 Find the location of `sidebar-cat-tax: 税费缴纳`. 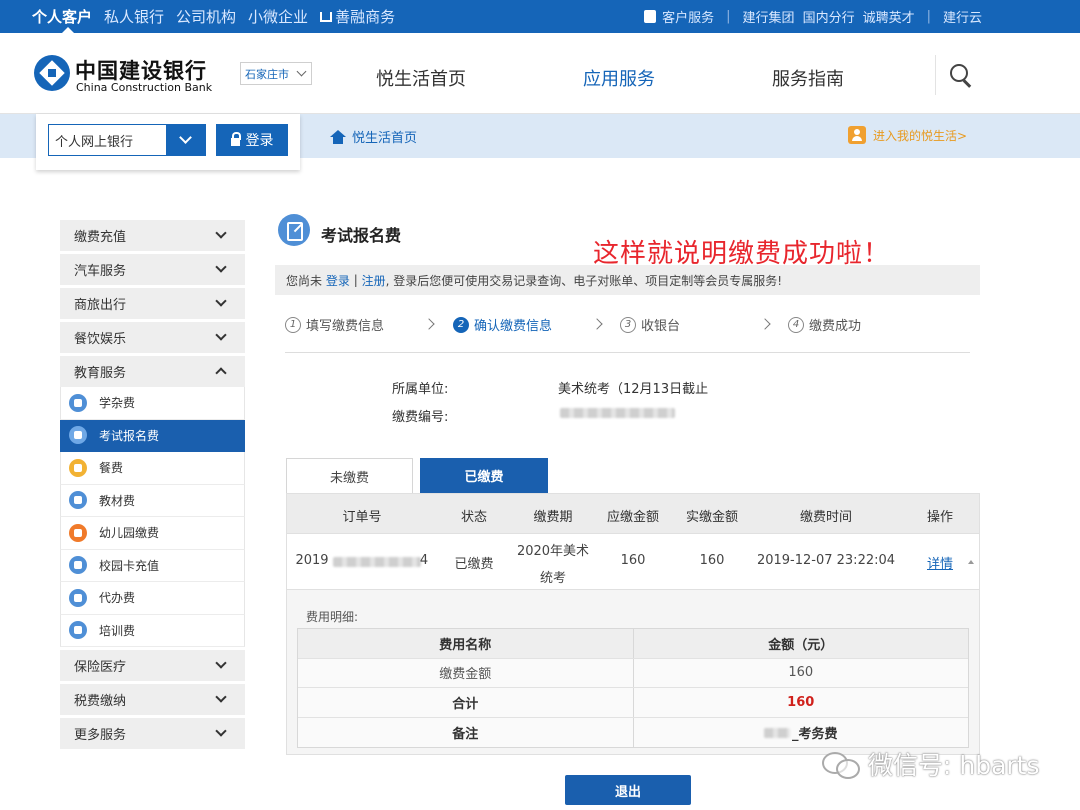

sidebar-cat-tax: 税费缴纳 is located at coordinates (152, 699).